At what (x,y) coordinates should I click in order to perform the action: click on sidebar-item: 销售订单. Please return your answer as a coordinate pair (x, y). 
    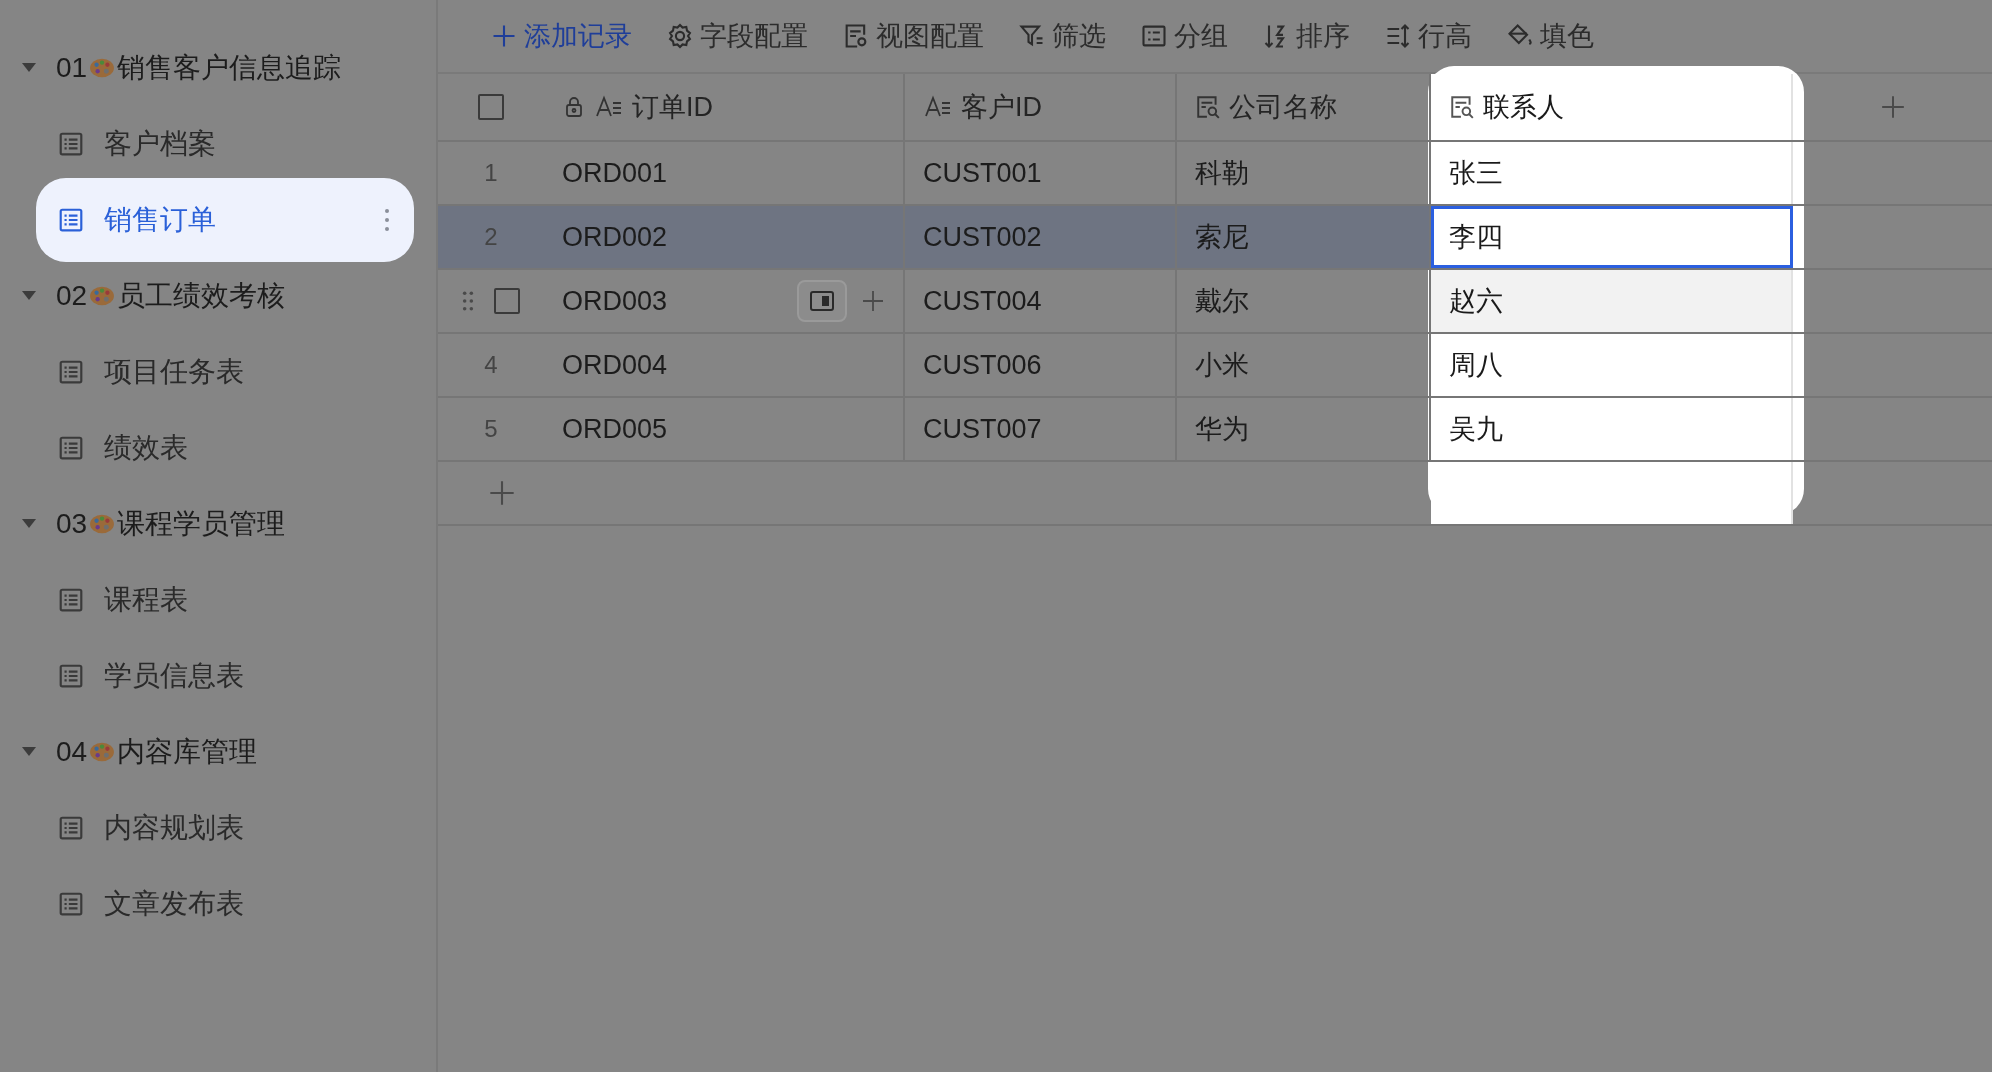
    Looking at the image, I should click on (225, 220).